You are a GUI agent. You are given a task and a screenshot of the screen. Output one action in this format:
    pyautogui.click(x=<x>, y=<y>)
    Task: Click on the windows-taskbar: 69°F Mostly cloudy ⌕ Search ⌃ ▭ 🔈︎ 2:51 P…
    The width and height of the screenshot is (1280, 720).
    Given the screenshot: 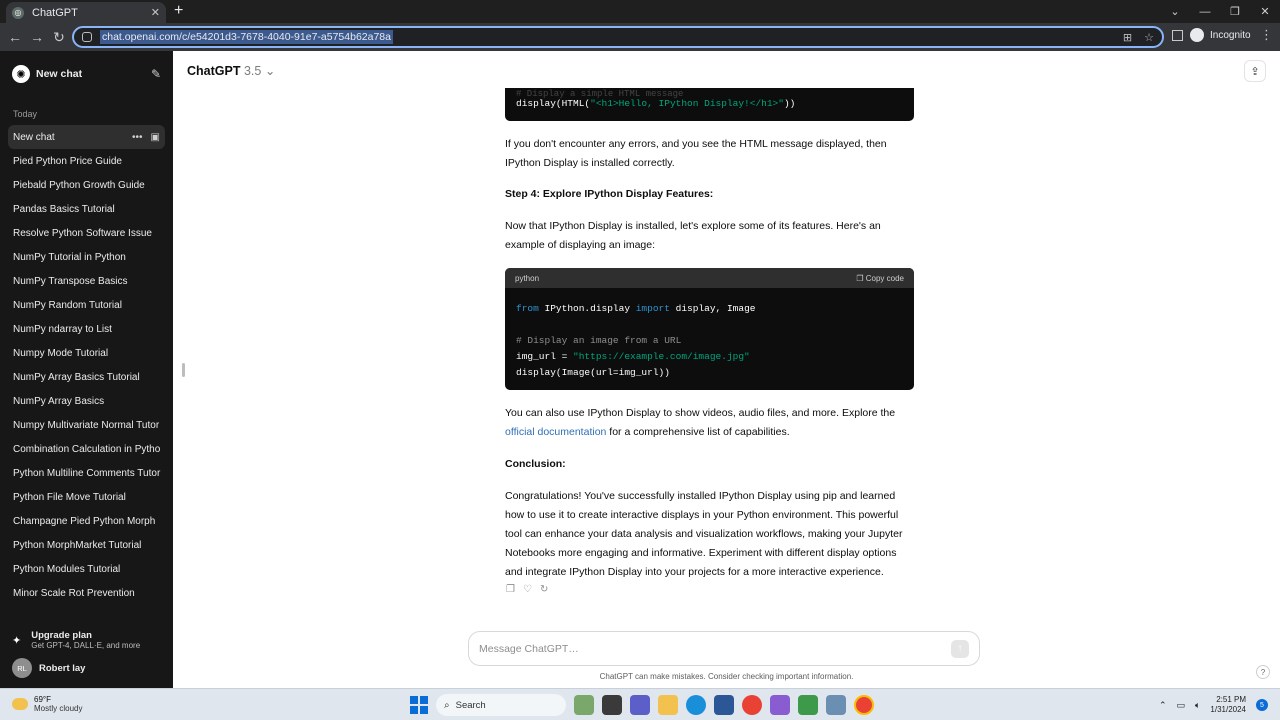 What is the action you would take?
    pyautogui.click(x=640, y=704)
    